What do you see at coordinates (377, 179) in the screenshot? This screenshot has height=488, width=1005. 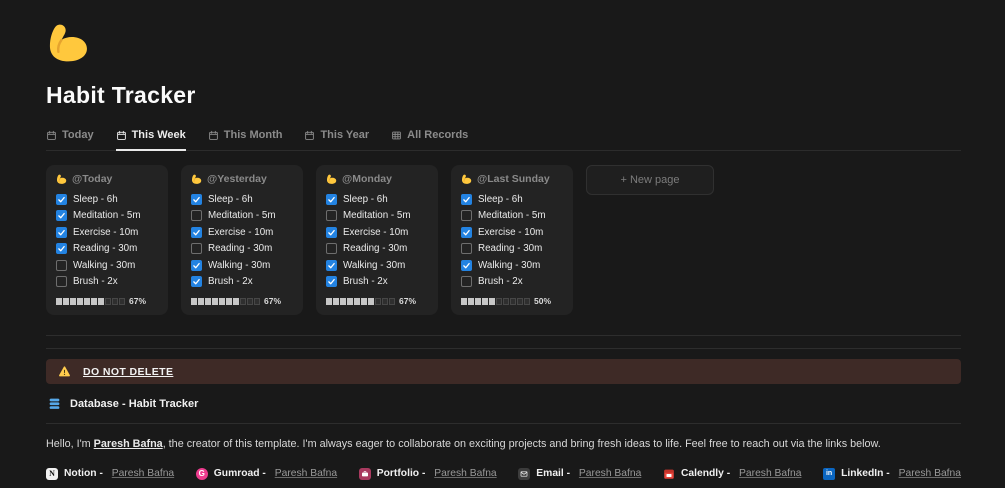 I see `card-header: @Monday` at bounding box center [377, 179].